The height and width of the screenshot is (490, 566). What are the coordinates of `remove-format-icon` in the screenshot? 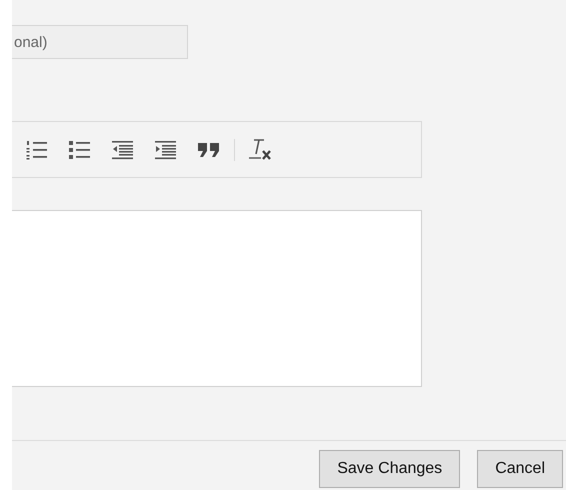 It's located at (261, 149).